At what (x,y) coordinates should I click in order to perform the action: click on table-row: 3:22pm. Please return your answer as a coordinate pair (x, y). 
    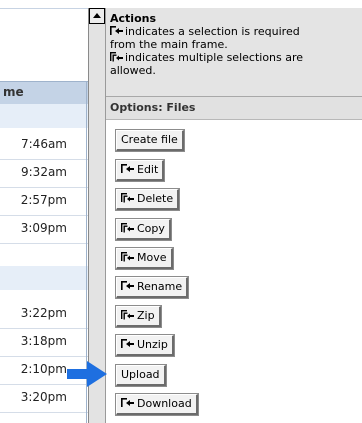
    Looking at the image, I should click on (44, 314).